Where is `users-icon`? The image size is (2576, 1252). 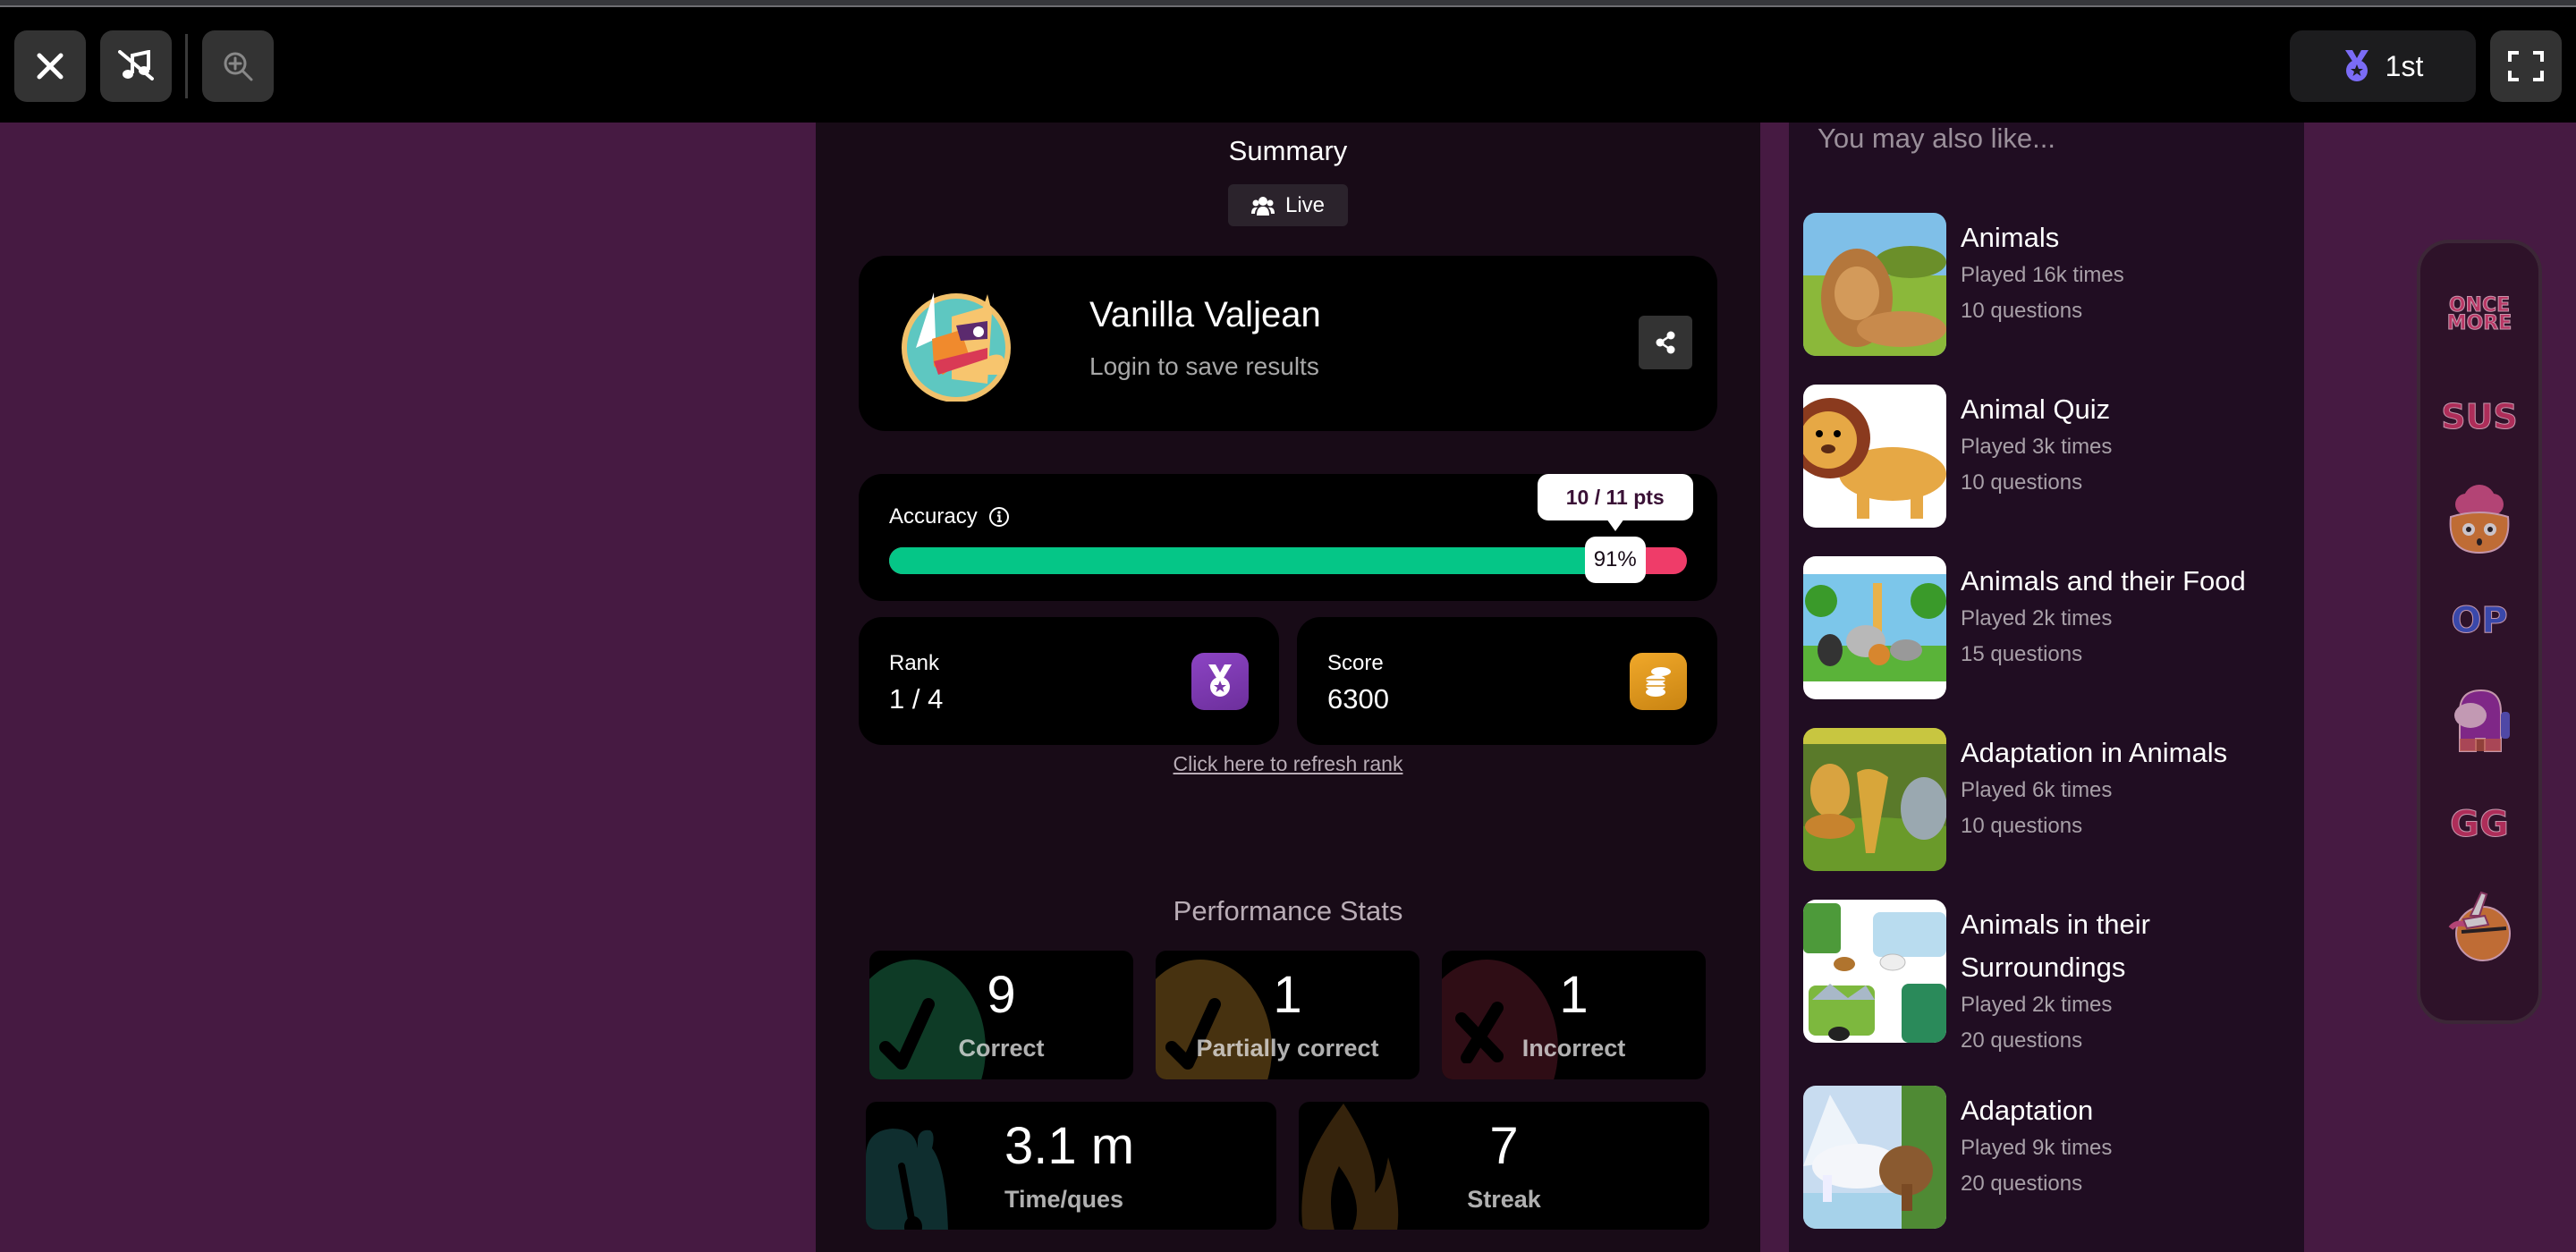
users-icon is located at coordinates (1262, 206).